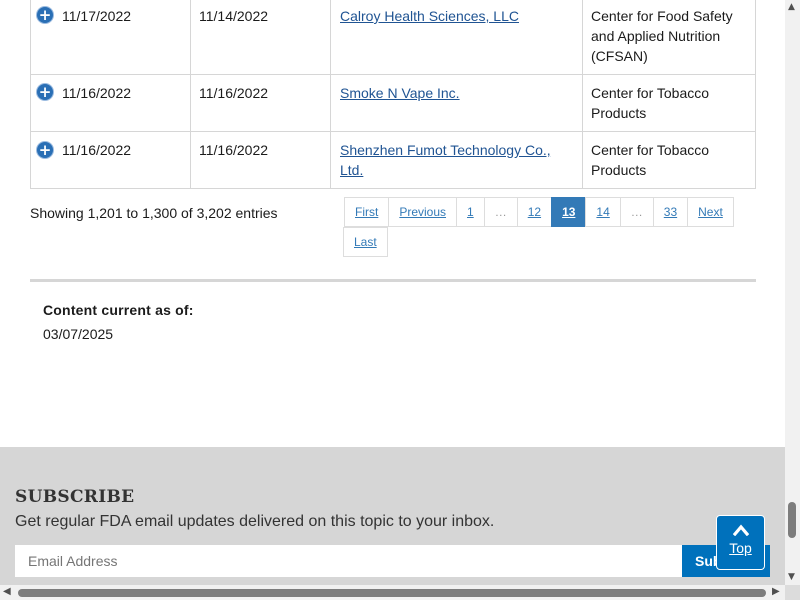 Image resolution: width=800 pixels, height=600 pixels. Describe the element at coordinates (670, 212) in the screenshot. I see `page-33-button: 33` at that location.